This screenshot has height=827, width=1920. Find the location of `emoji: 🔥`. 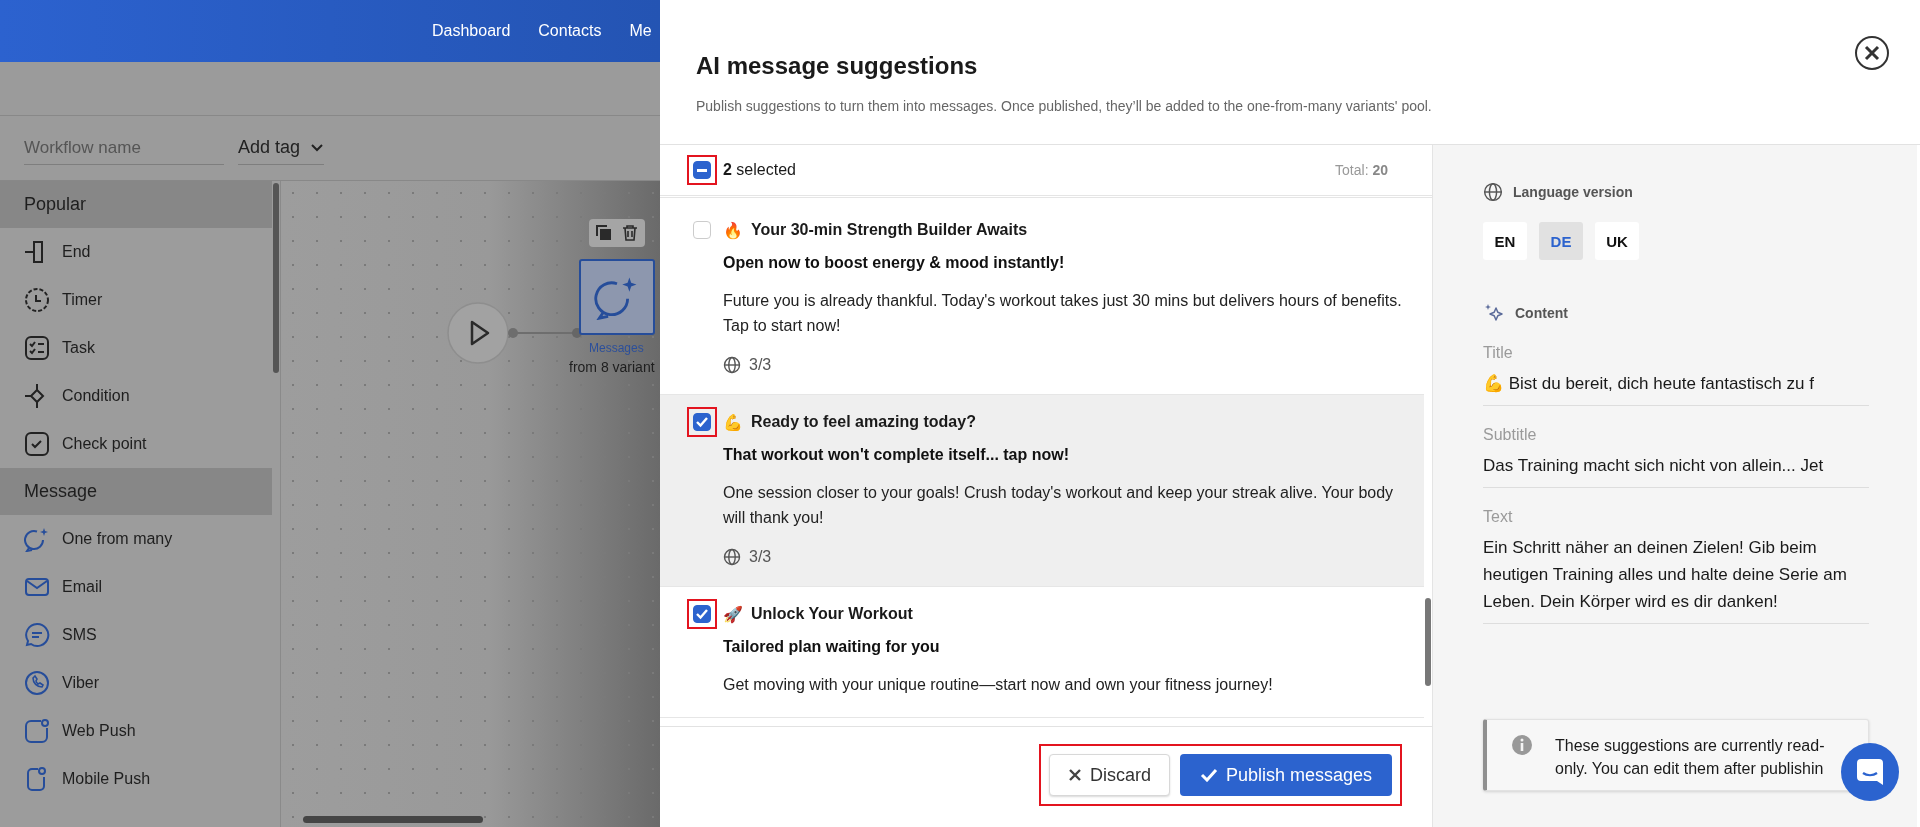

emoji: 🔥 is located at coordinates (733, 230).